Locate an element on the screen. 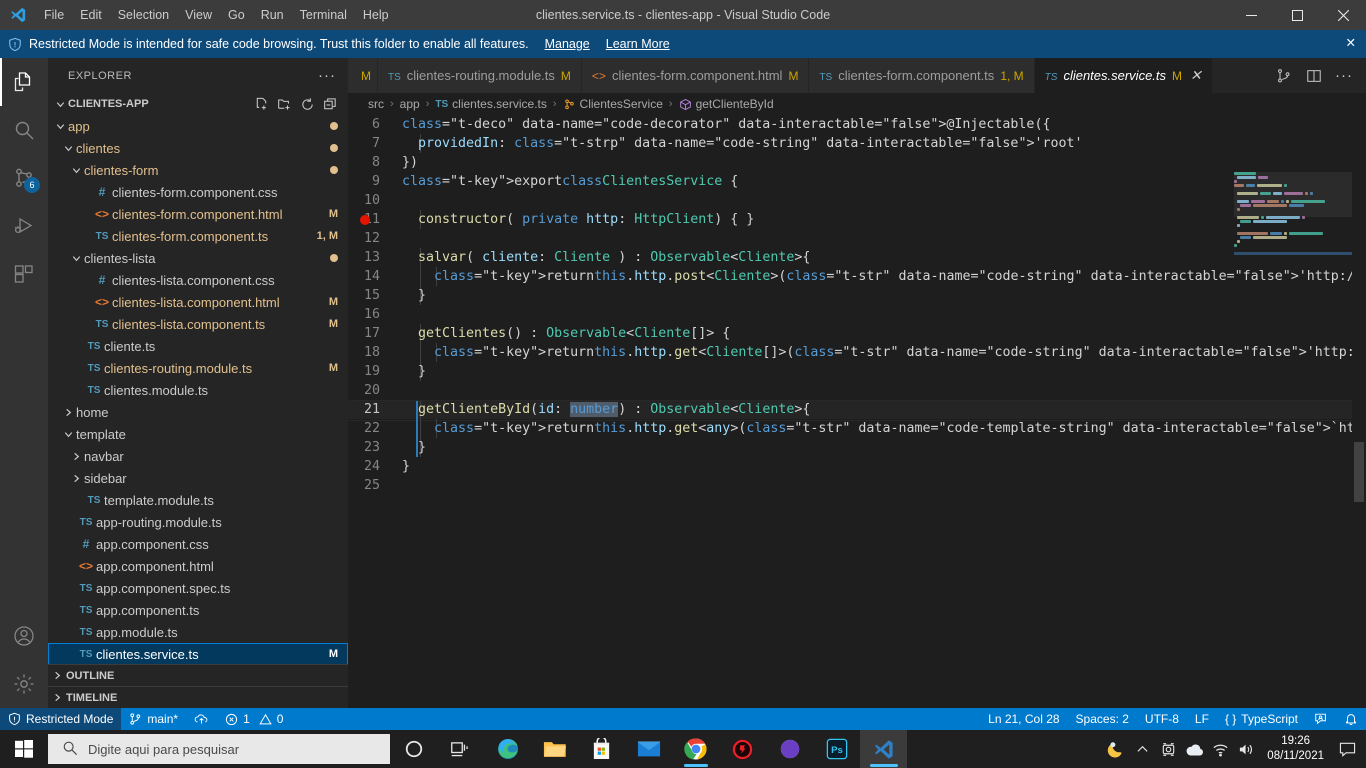 This screenshot has width=1366, height=768. taskbar-clock: 19:26 08/11/2021 is located at coordinates (1295, 749).